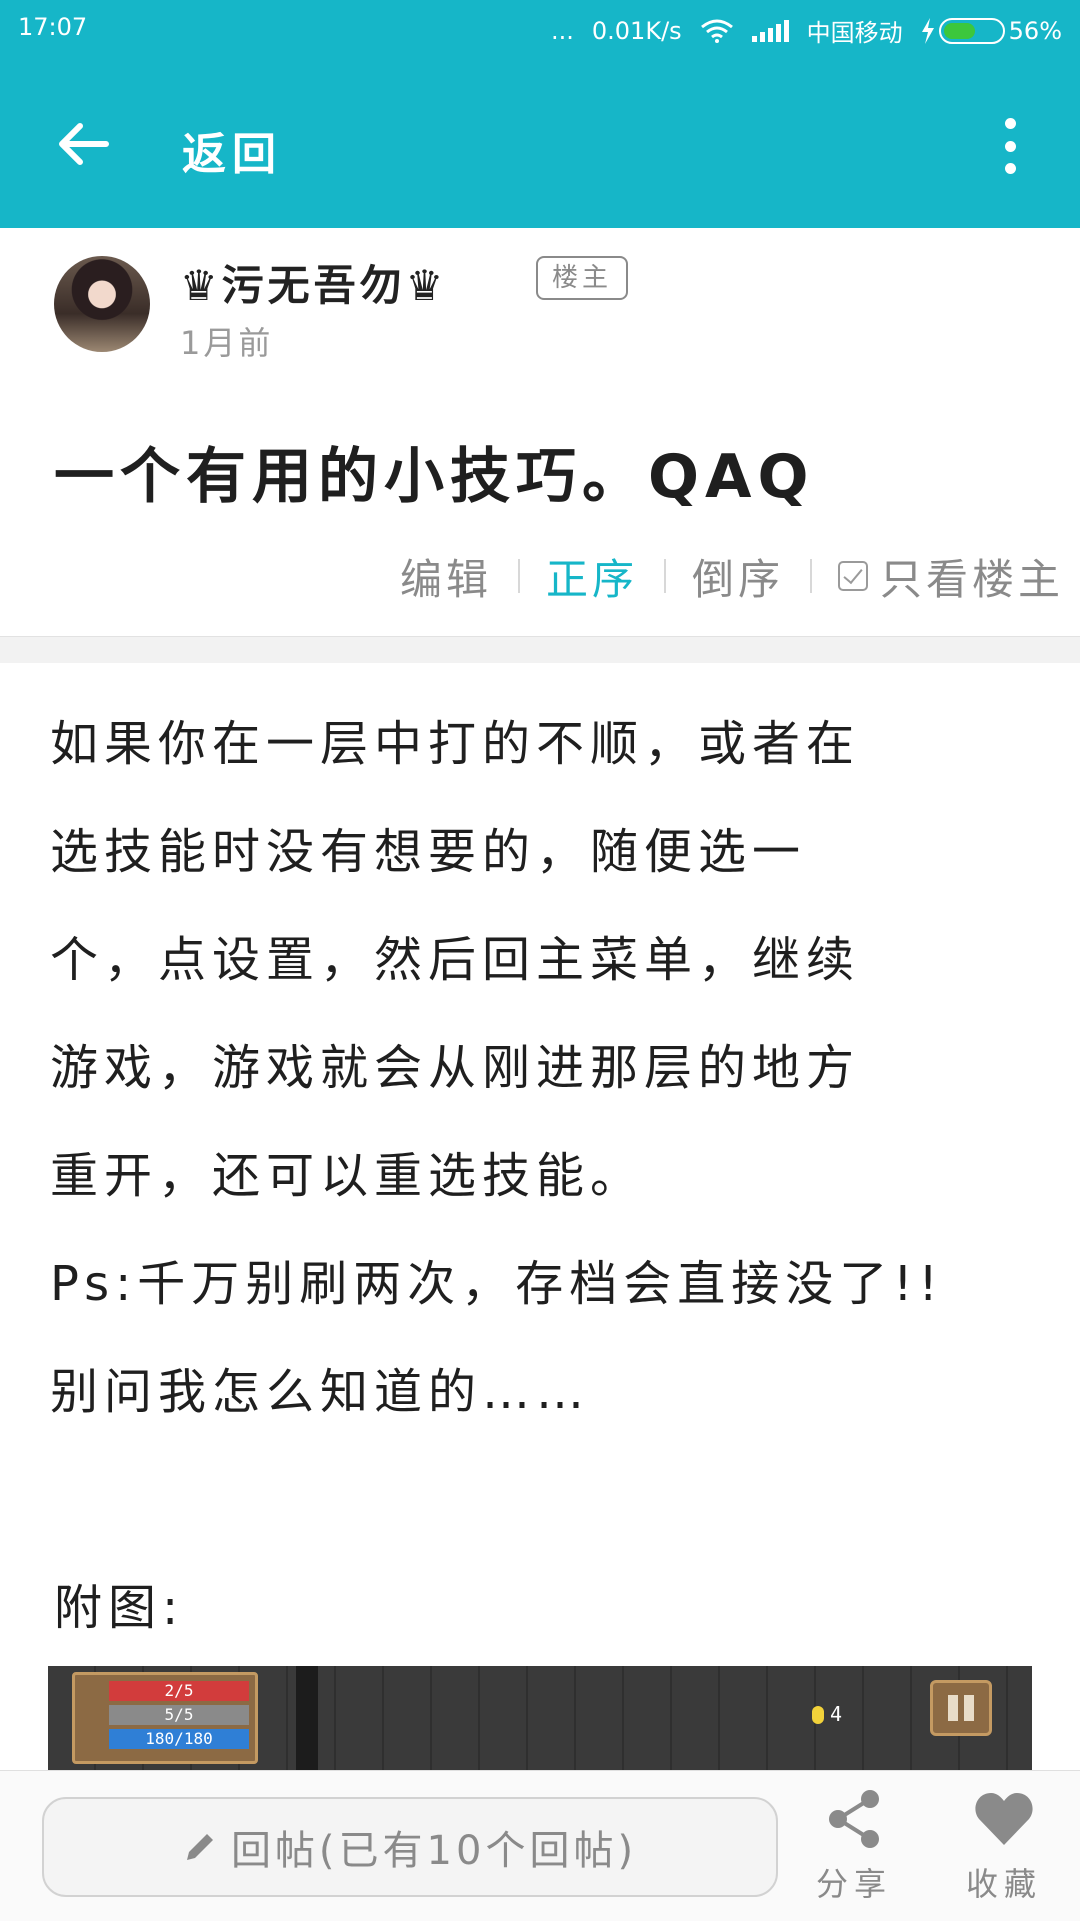  Describe the element at coordinates (102, 304) in the screenshot. I see `avatar` at that location.